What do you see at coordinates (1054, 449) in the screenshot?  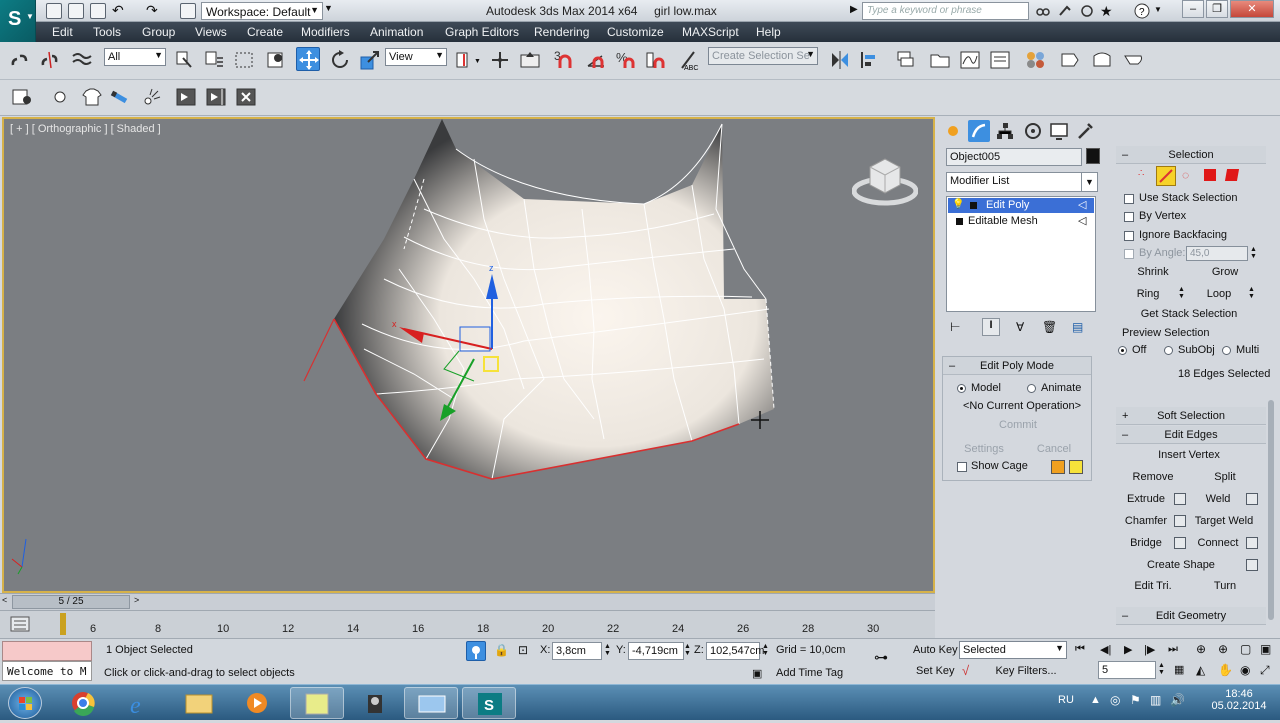 I see `cancel-button: Cancel` at bounding box center [1054, 449].